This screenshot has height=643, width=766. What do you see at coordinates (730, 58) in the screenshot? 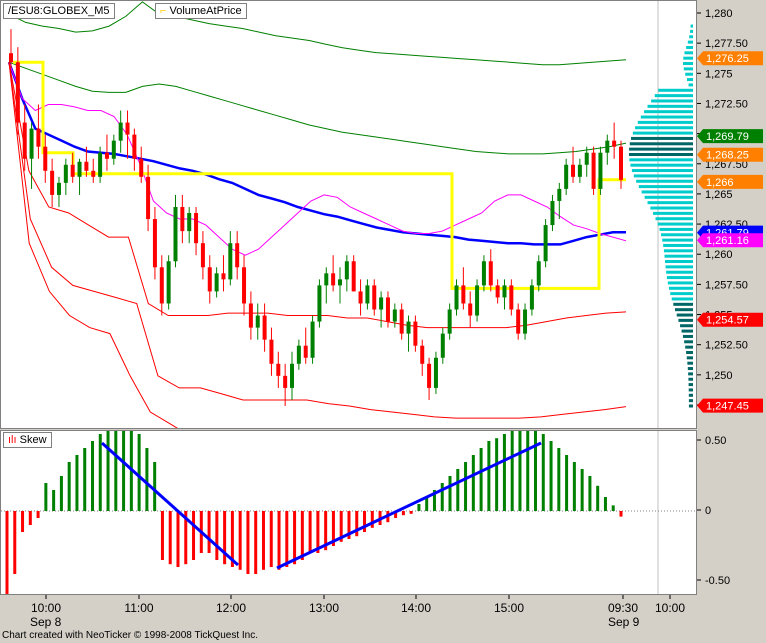
I see `price-marker: 1,276.25` at bounding box center [730, 58].